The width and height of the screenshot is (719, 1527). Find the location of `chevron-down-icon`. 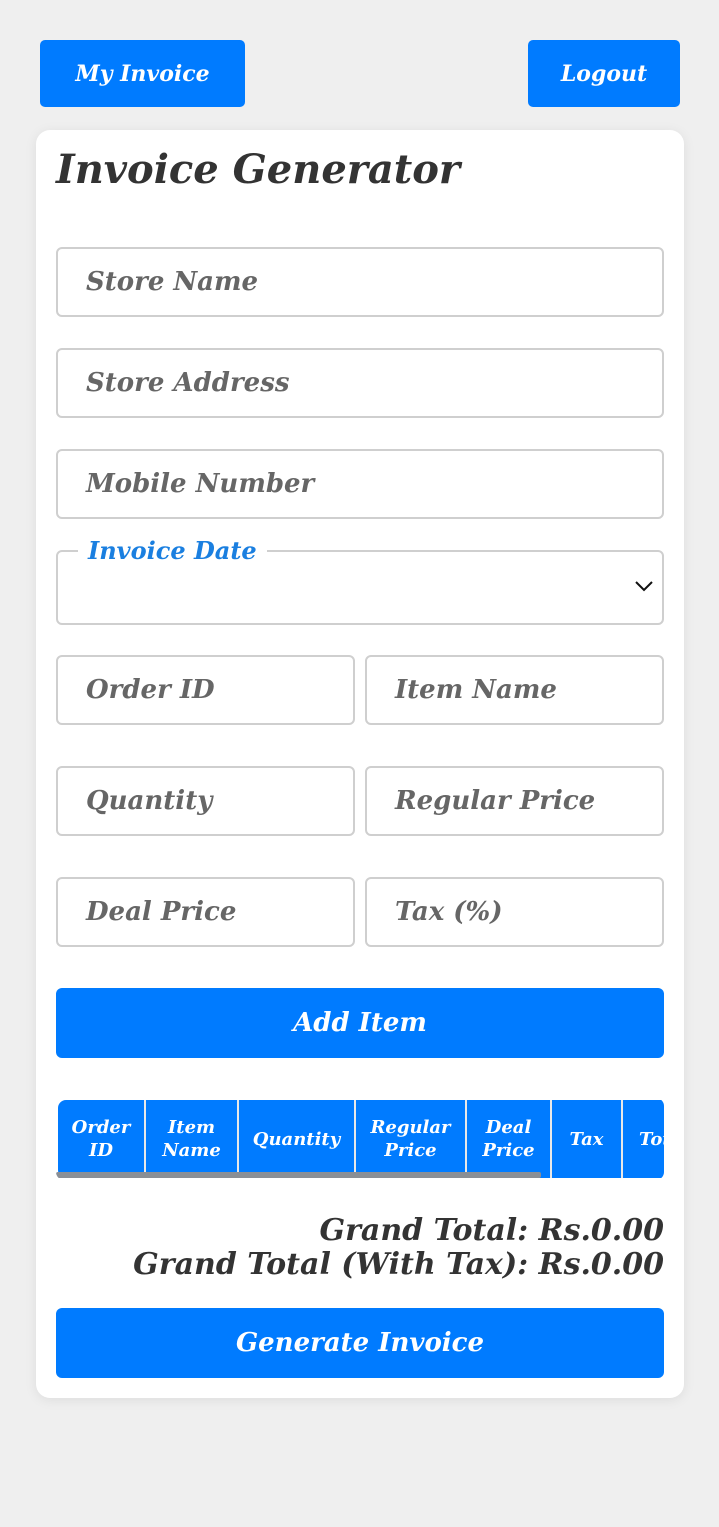

chevron-down-icon is located at coordinates (644, 586).